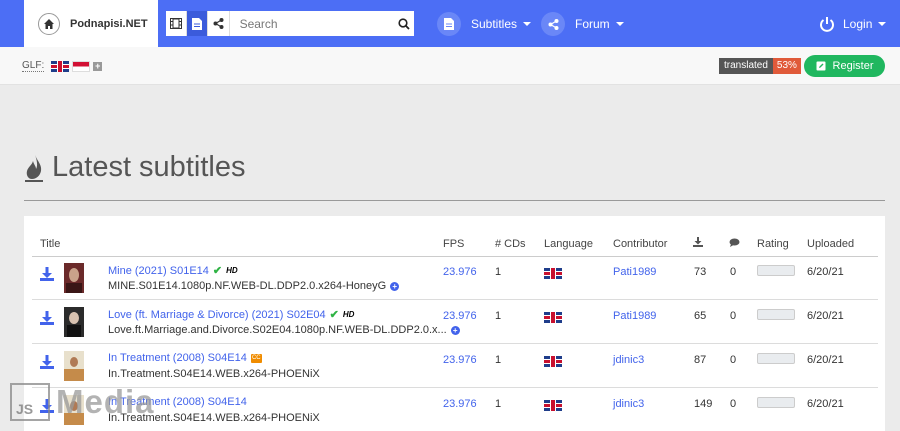 The height and width of the screenshot is (431, 900). What do you see at coordinates (158, 270) in the screenshot?
I see `subtitle-title: Mine (2021) S01E14` at bounding box center [158, 270].